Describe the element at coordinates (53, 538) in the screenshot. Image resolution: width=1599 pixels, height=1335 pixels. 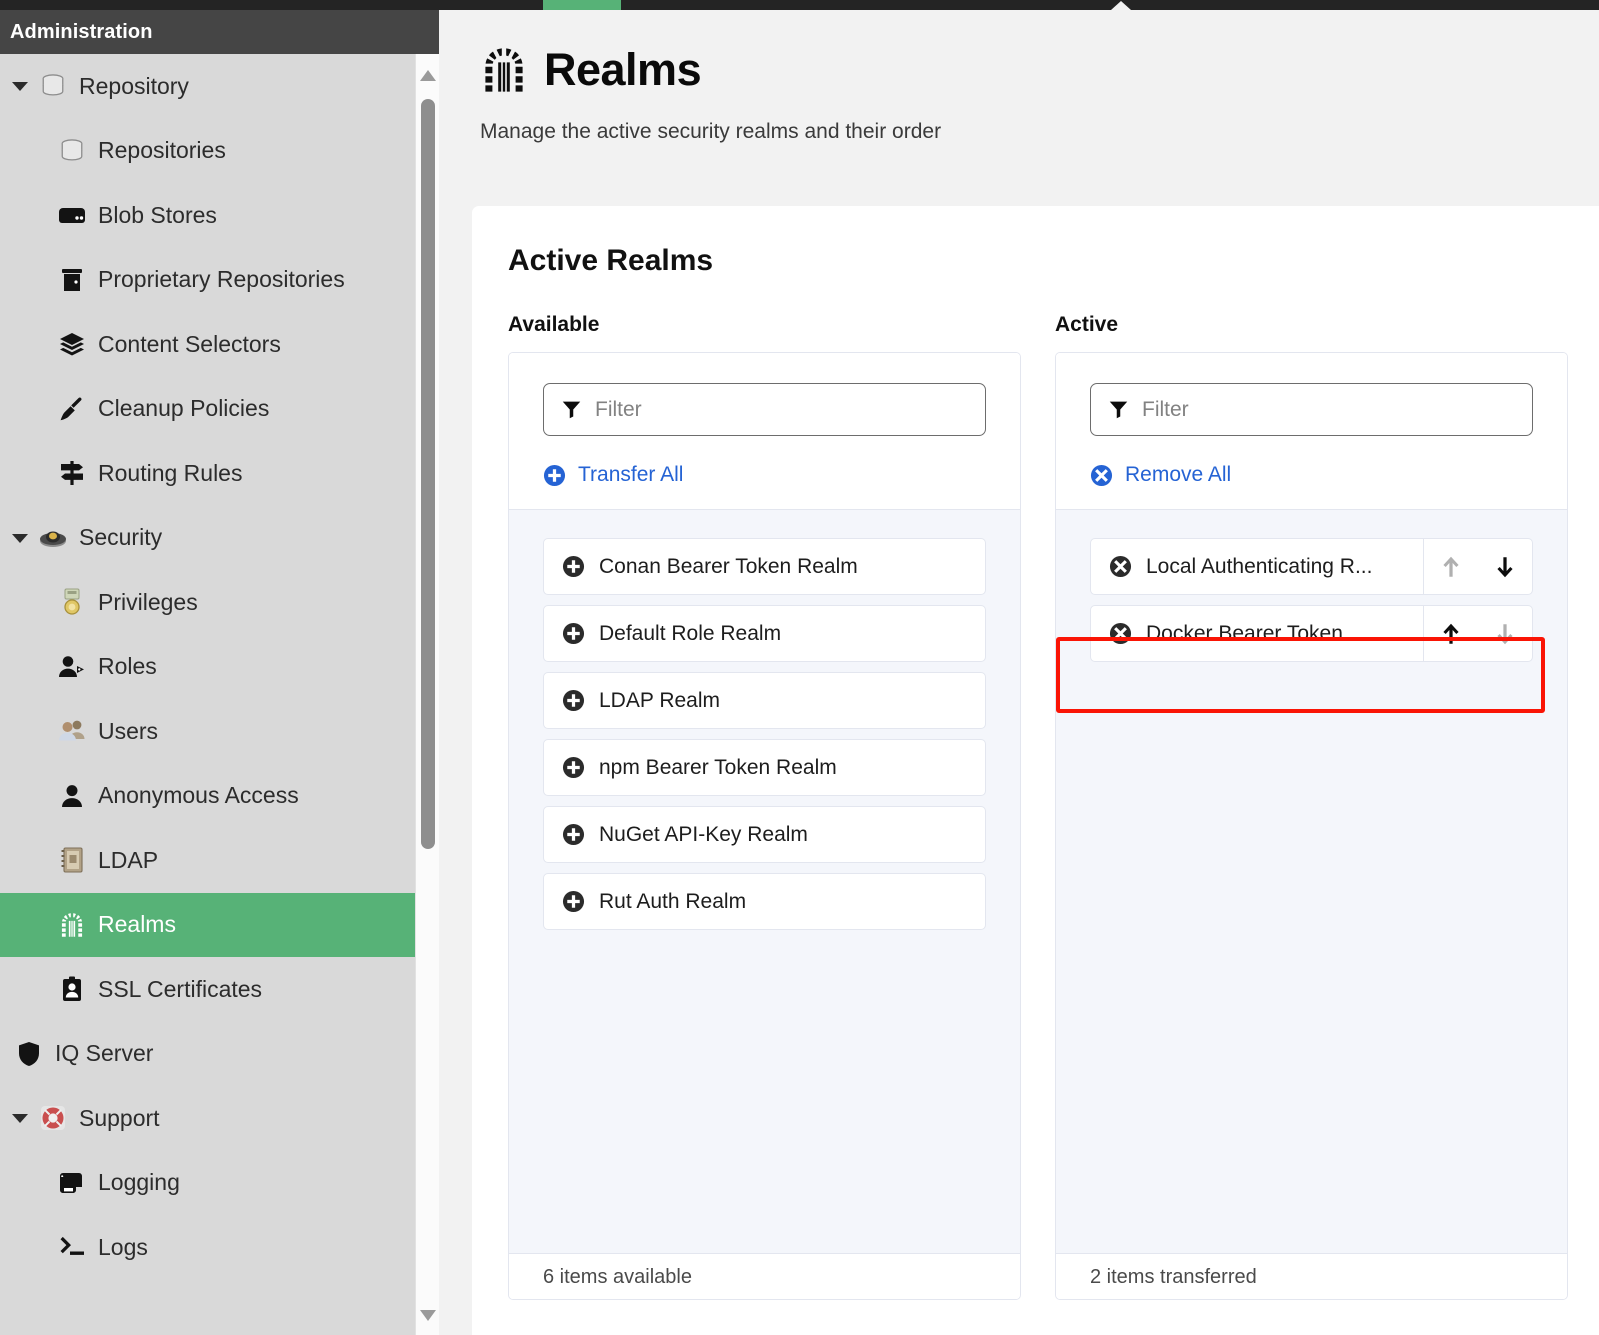
I see `security-icon` at that location.